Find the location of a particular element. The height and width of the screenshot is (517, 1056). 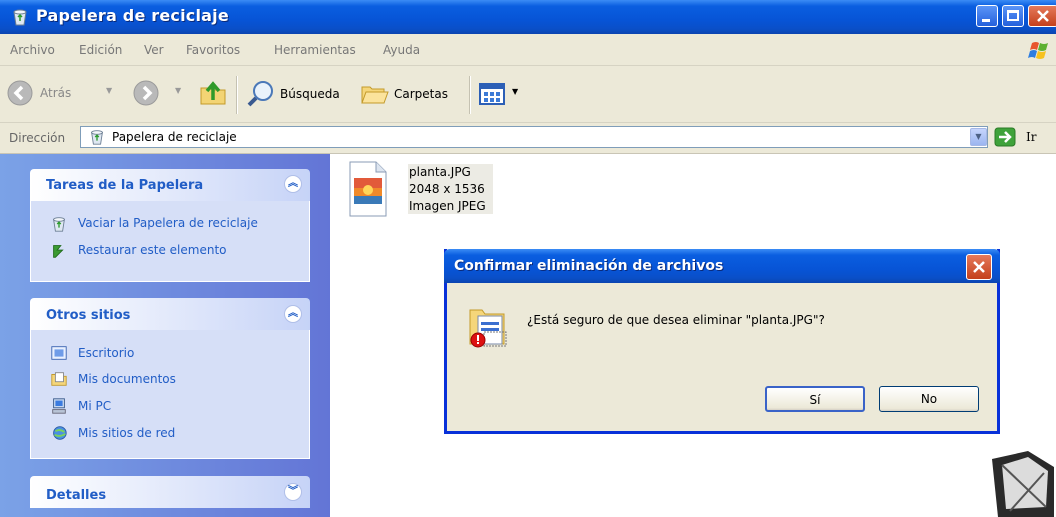

file-type: Imagen JPEG is located at coordinates (447, 206).